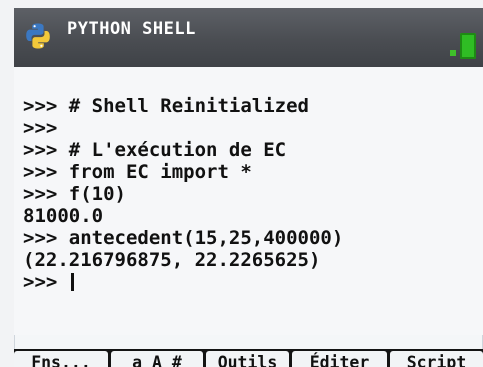 The width and height of the screenshot is (483, 367). I want to click on console-line: >>> from EC import *, so click(137, 172).